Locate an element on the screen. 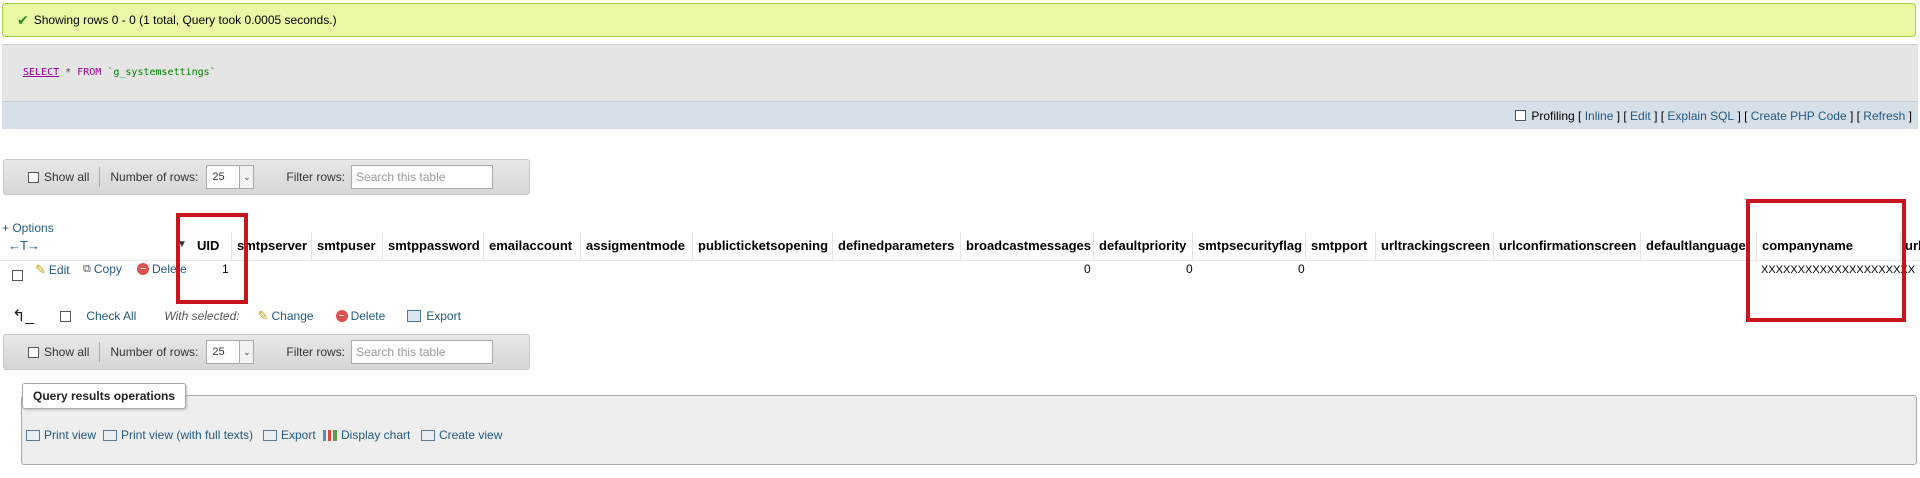  sql-star: * is located at coordinates (68, 72).